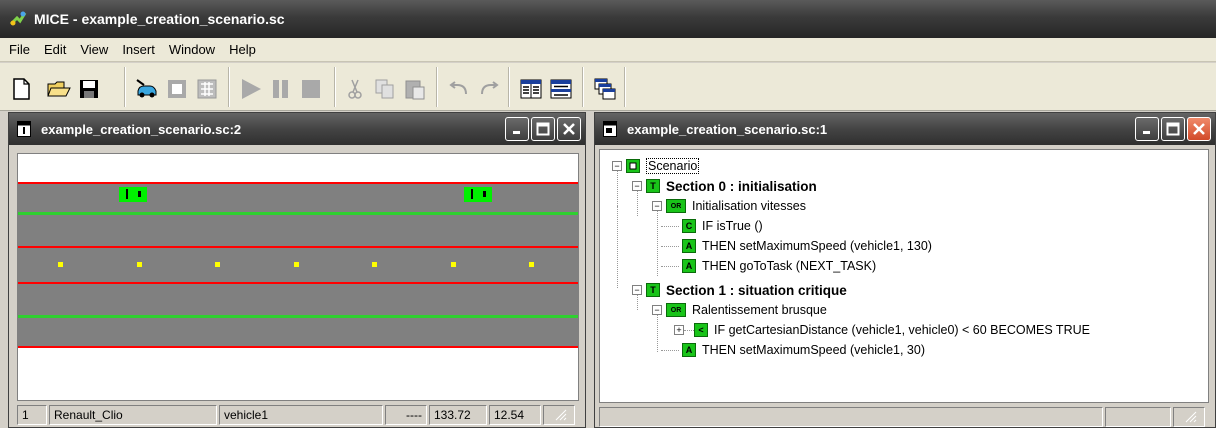  Describe the element at coordinates (676, 310) in the screenshot. I see `or-node-icon: OR` at that location.